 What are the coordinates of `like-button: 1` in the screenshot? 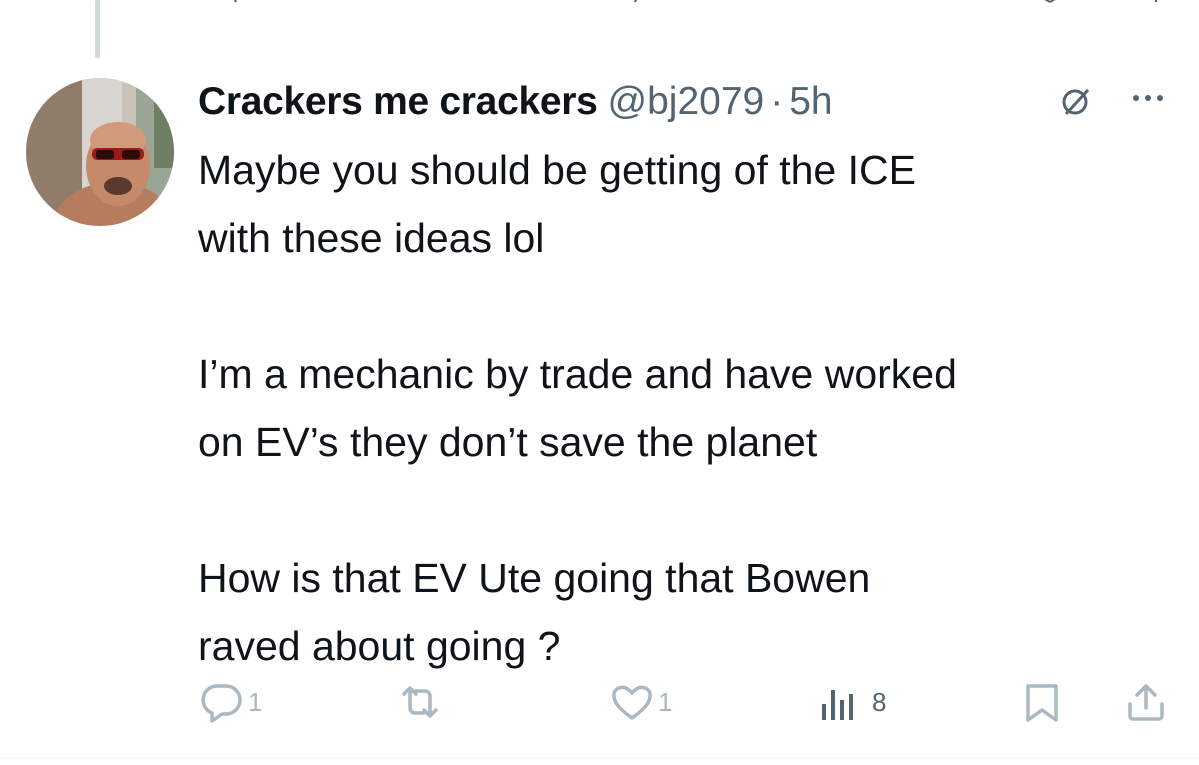 It's located at (640, 702).